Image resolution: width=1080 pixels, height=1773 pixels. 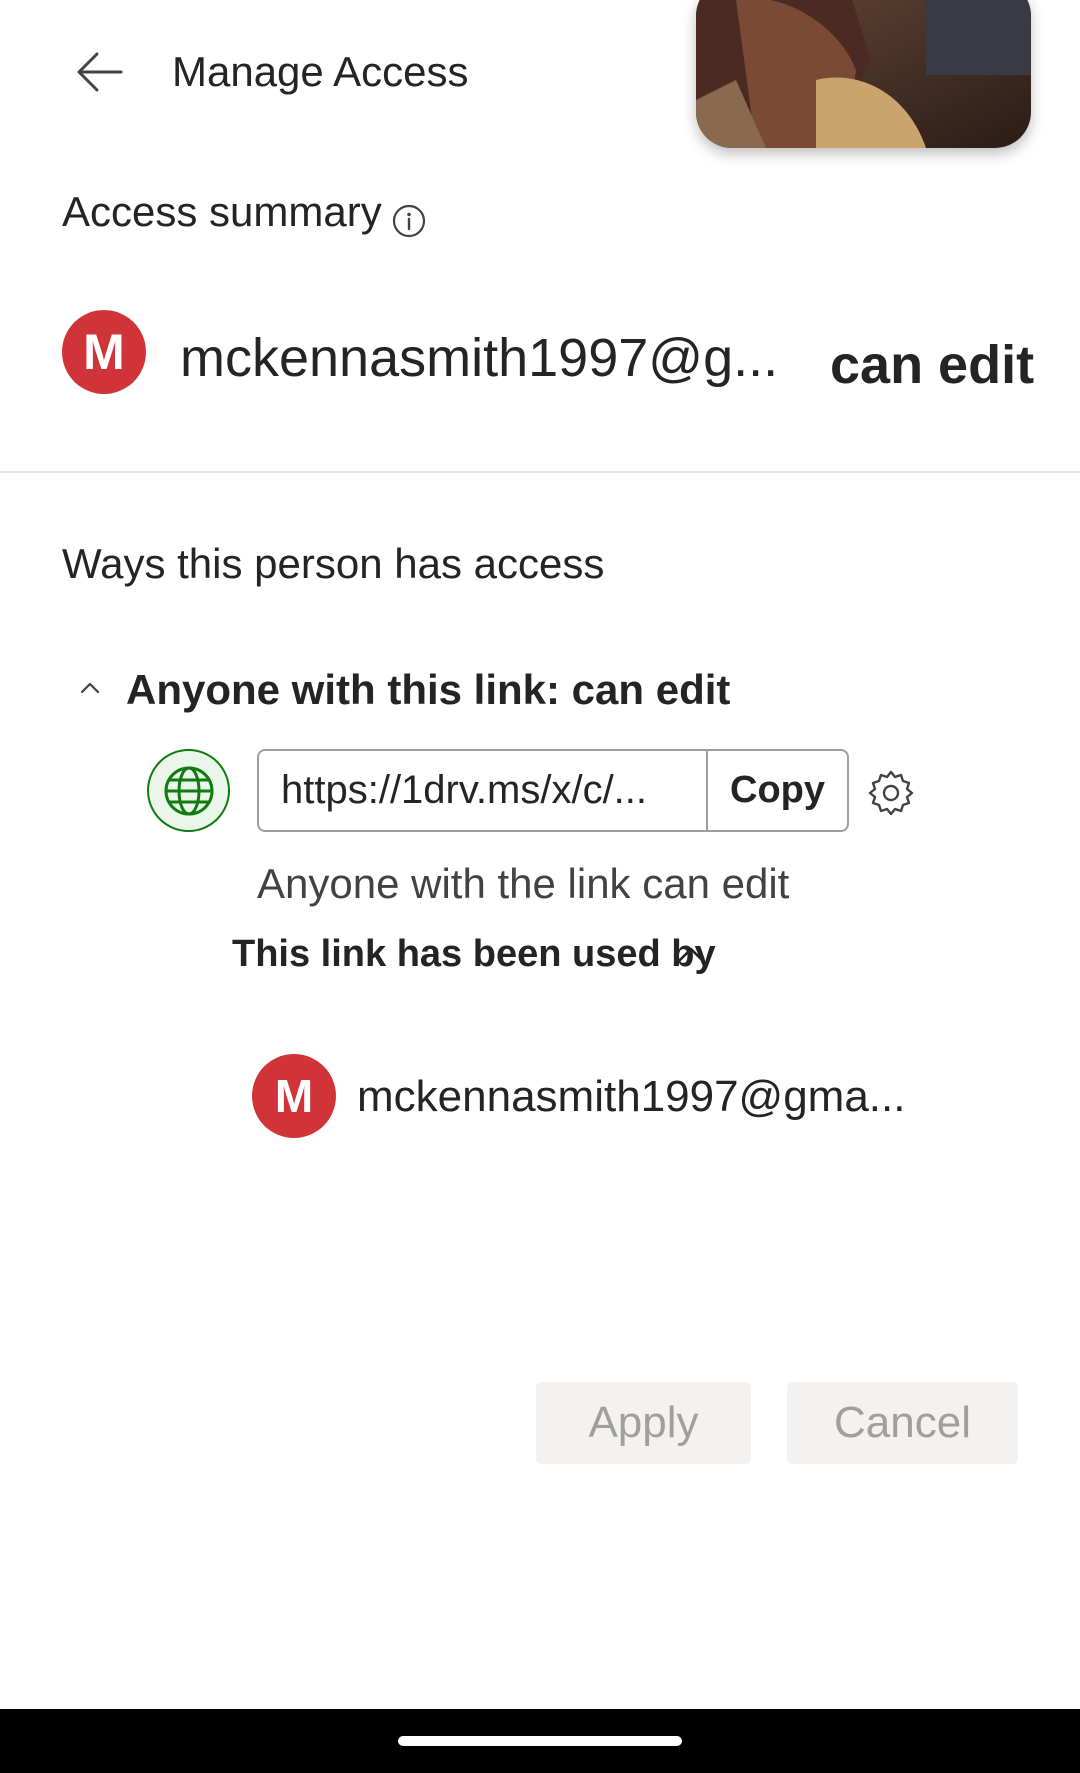 What do you see at coordinates (188, 790) in the screenshot?
I see `globe-icon` at bounding box center [188, 790].